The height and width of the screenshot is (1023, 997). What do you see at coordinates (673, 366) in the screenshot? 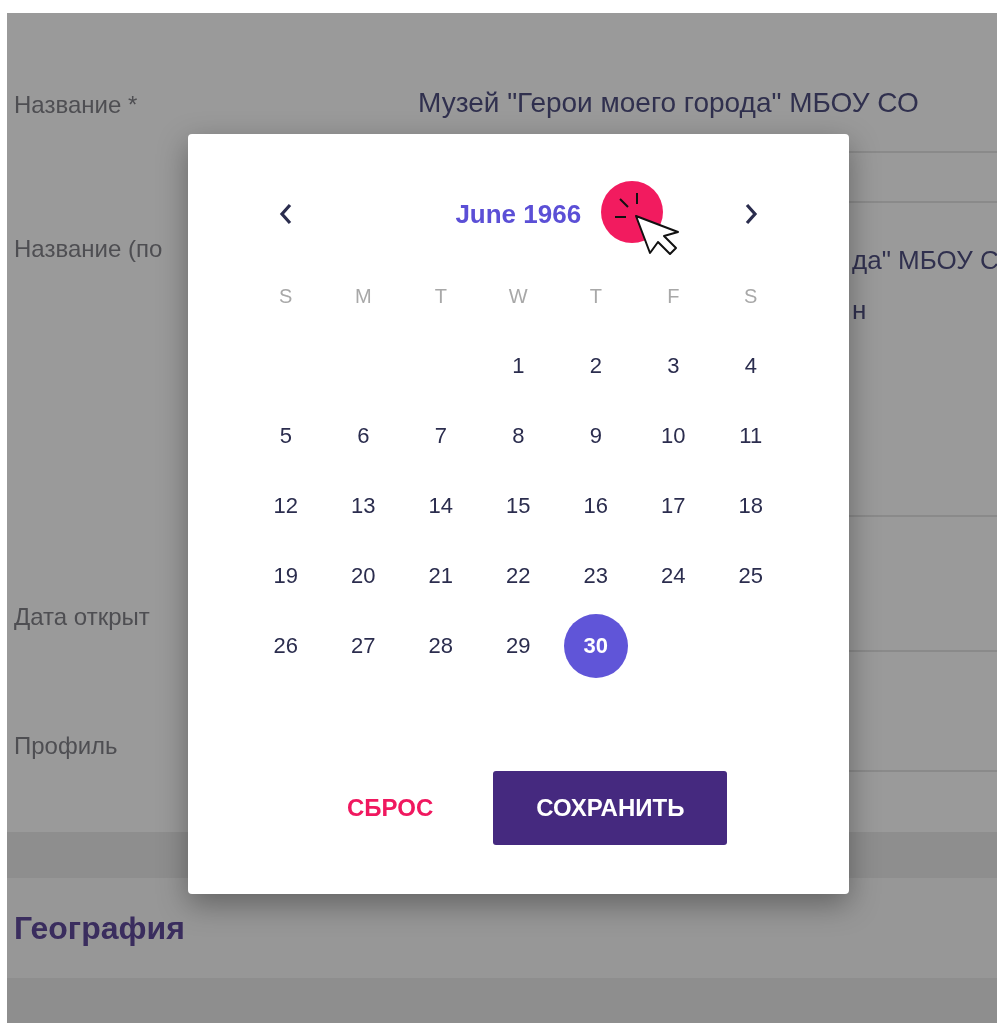
I see `day-button: 3` at bounding box center [673, 366].